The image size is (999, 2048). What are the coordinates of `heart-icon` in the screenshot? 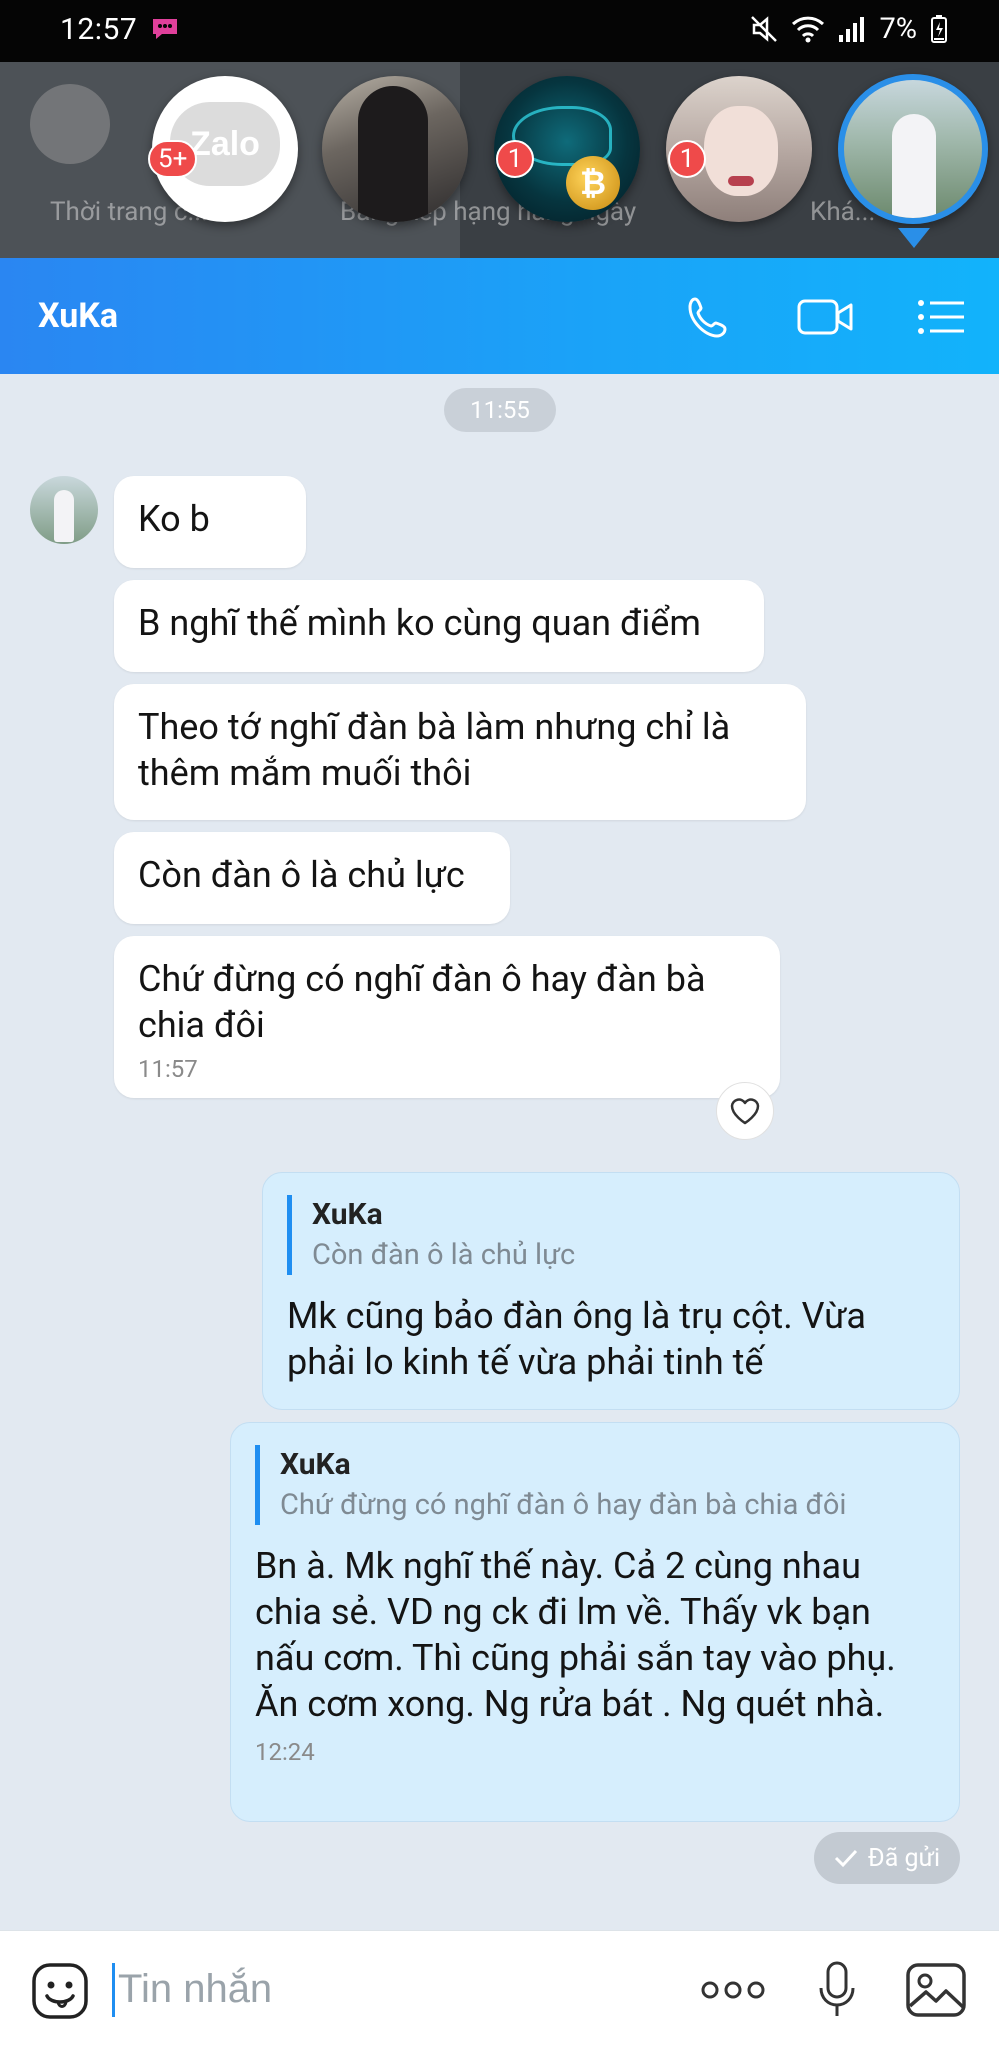 It's located at (745, 1111).